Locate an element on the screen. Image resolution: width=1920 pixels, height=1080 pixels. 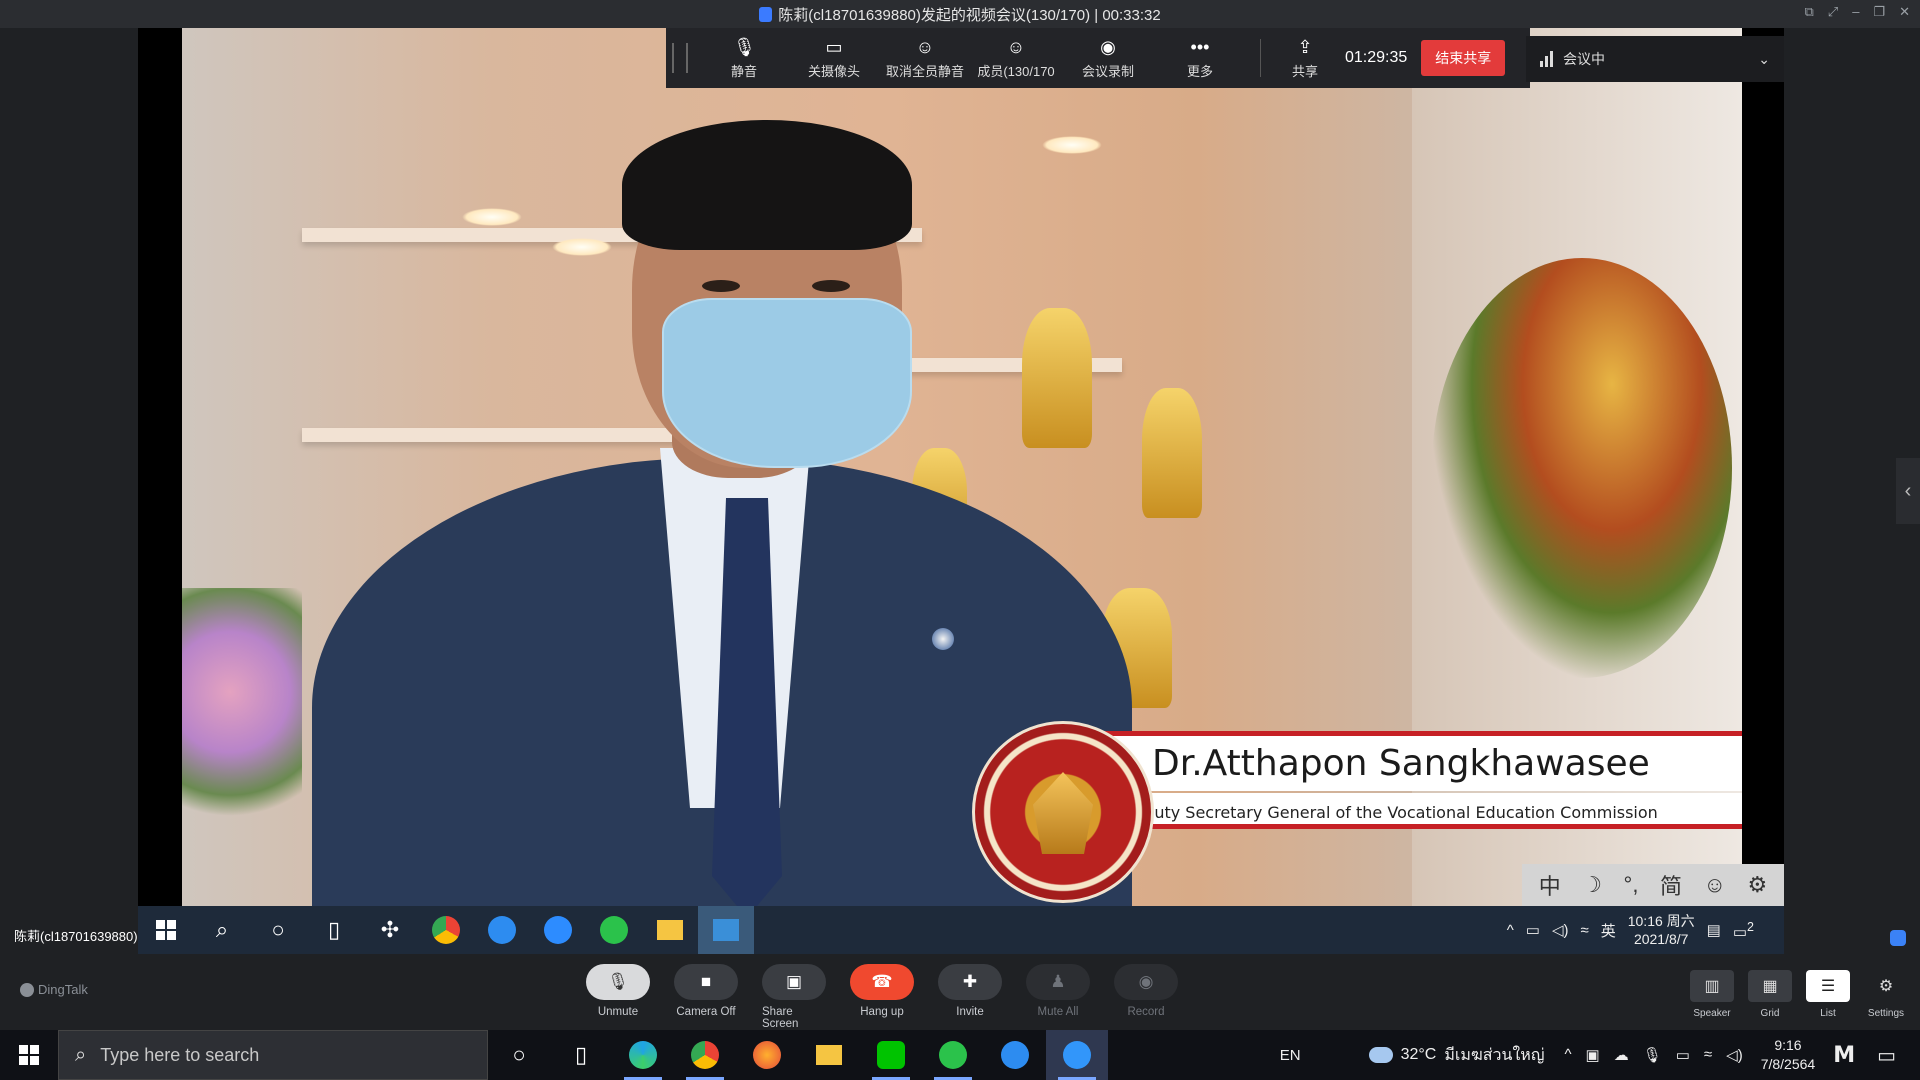
chat-icon is located at coordinates (1898, 938).